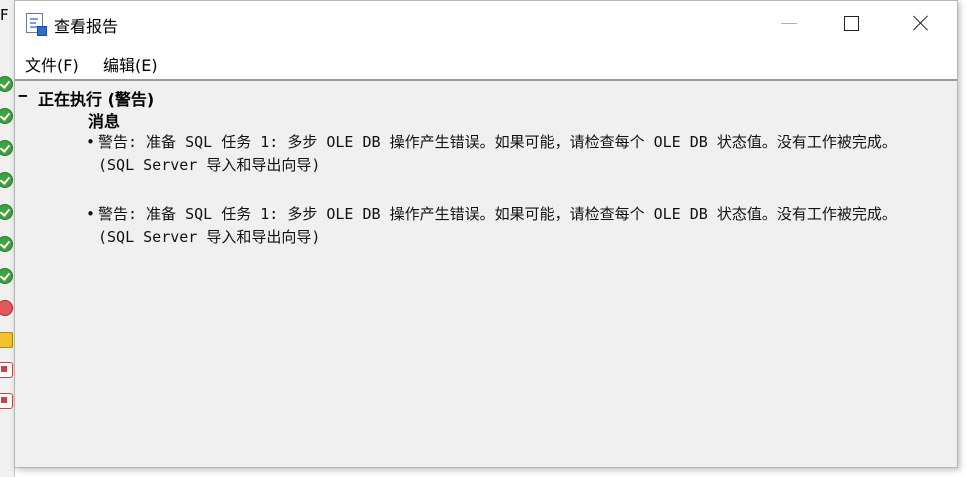  What do you see at coordinates (852, 23) in the screenshot?
I see `maximize-button` at bounding box center [852, 23].